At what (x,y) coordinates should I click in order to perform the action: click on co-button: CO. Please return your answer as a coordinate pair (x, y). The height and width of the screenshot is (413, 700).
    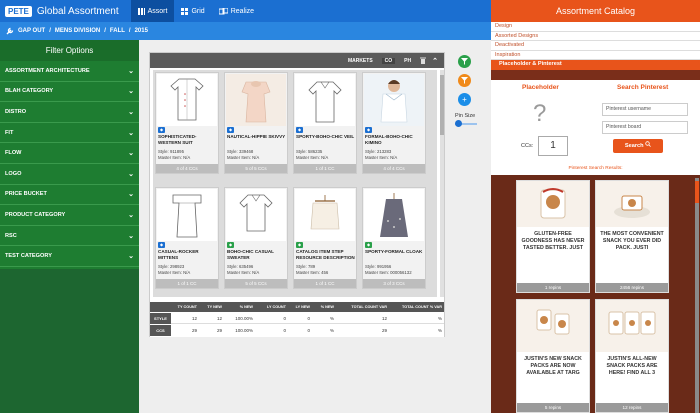
    Looking at the image, I should click on (388, 60).